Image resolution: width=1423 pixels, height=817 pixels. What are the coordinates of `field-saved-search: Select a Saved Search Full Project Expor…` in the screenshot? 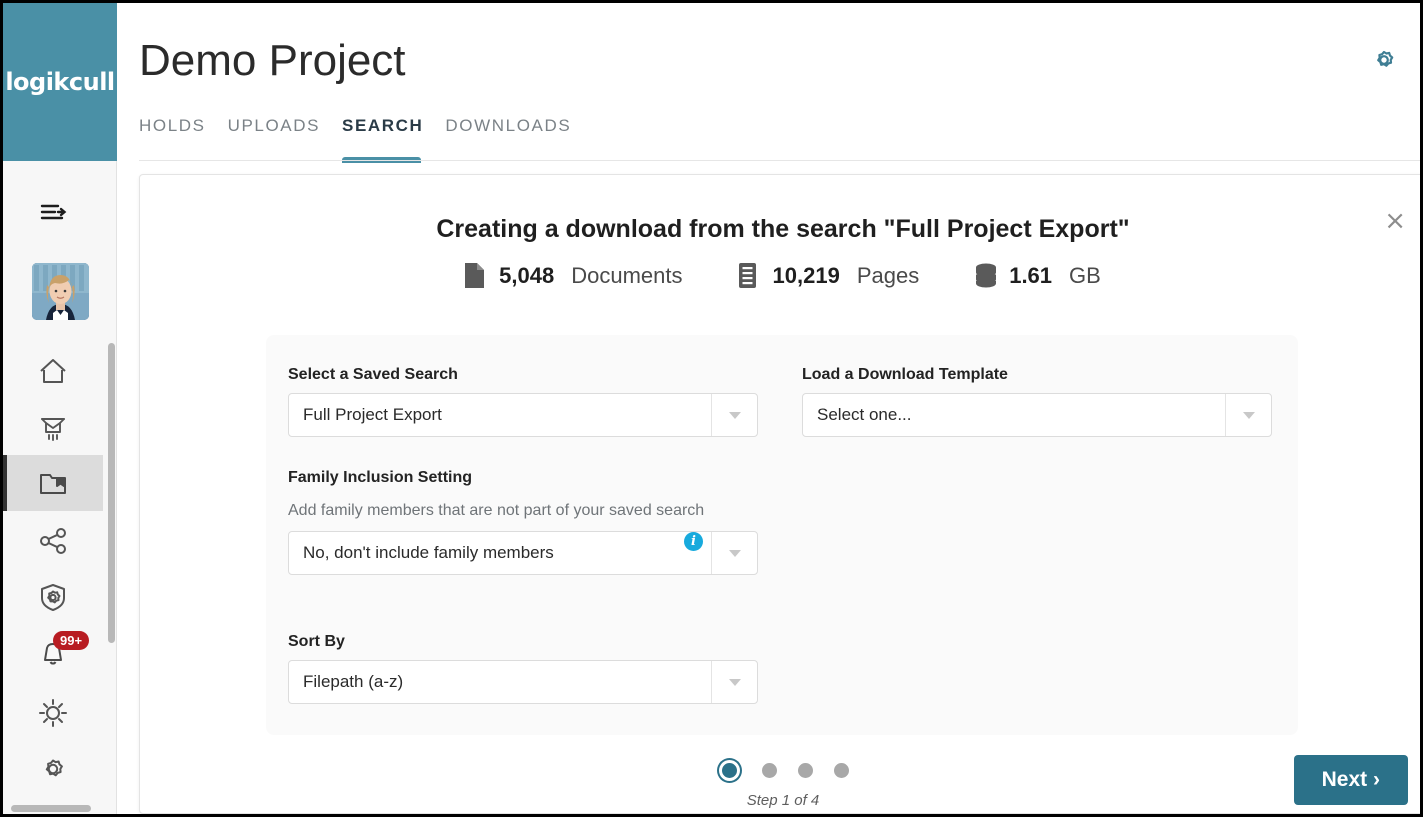 It's located at (528, 401).